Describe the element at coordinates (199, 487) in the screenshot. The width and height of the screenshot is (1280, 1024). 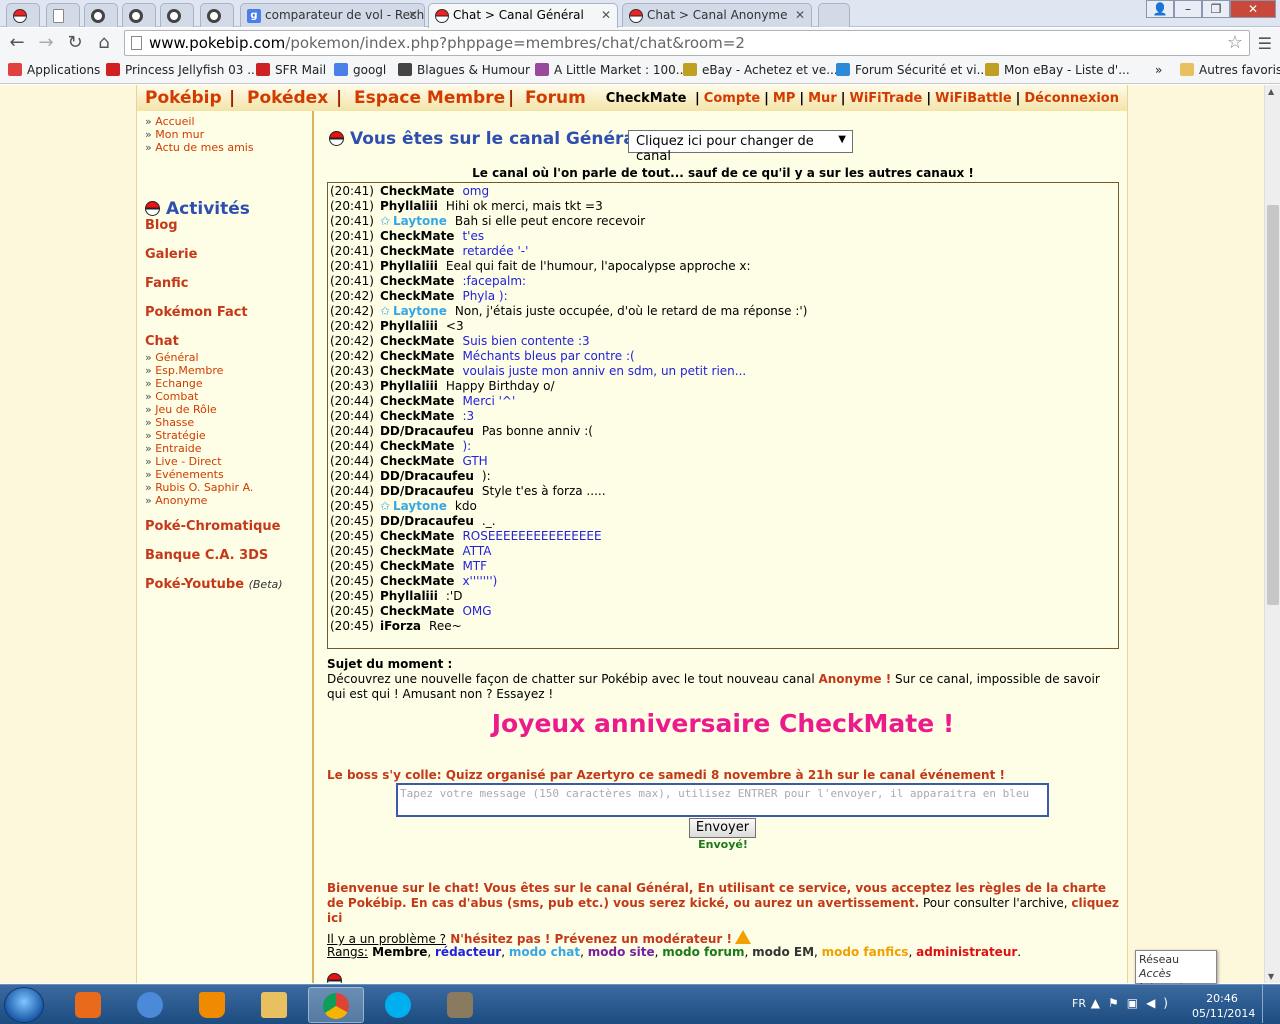
I see `sidebar-chat-channel: » Rubis O. Saphir A.` at that location.